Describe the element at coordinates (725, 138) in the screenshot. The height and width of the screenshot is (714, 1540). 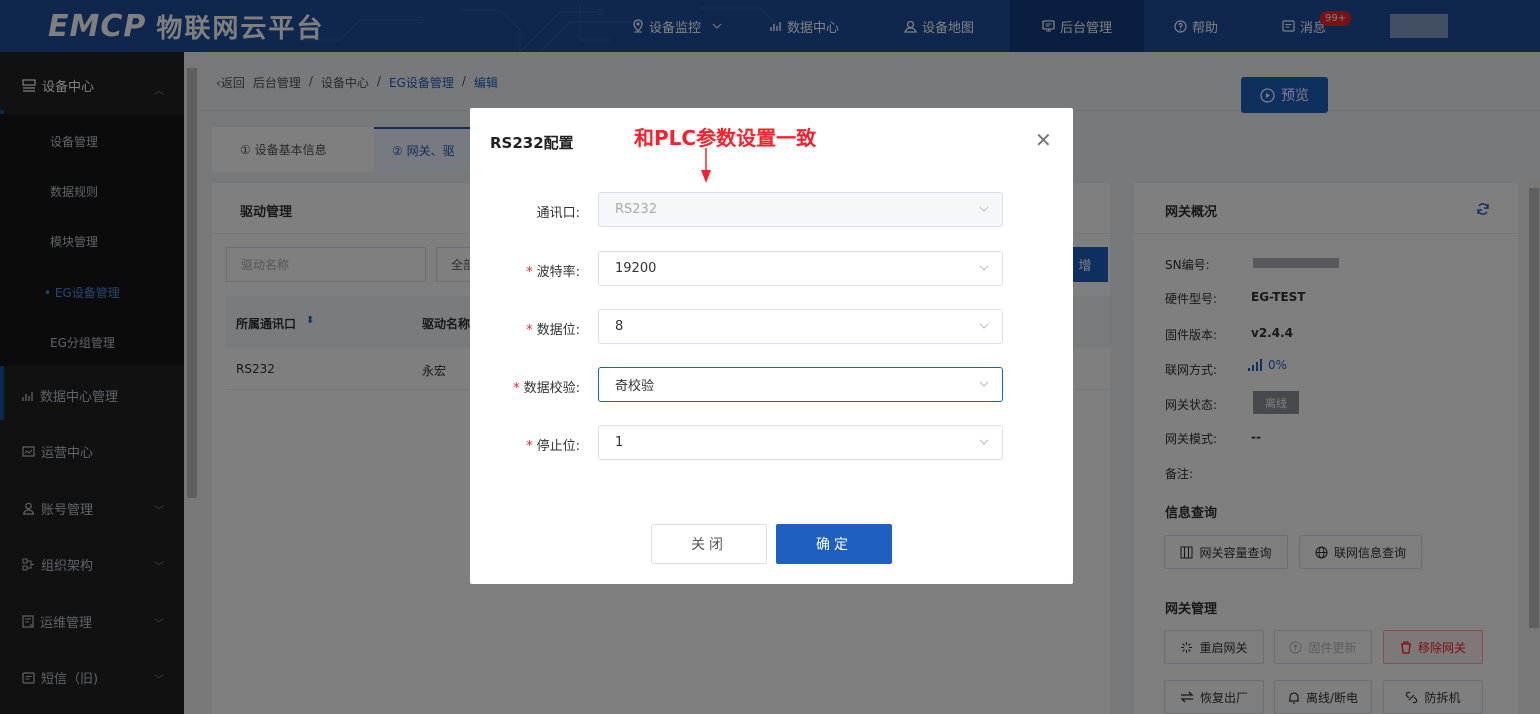
I see `annotation-text: 和PLC参数设置一致` at that location.